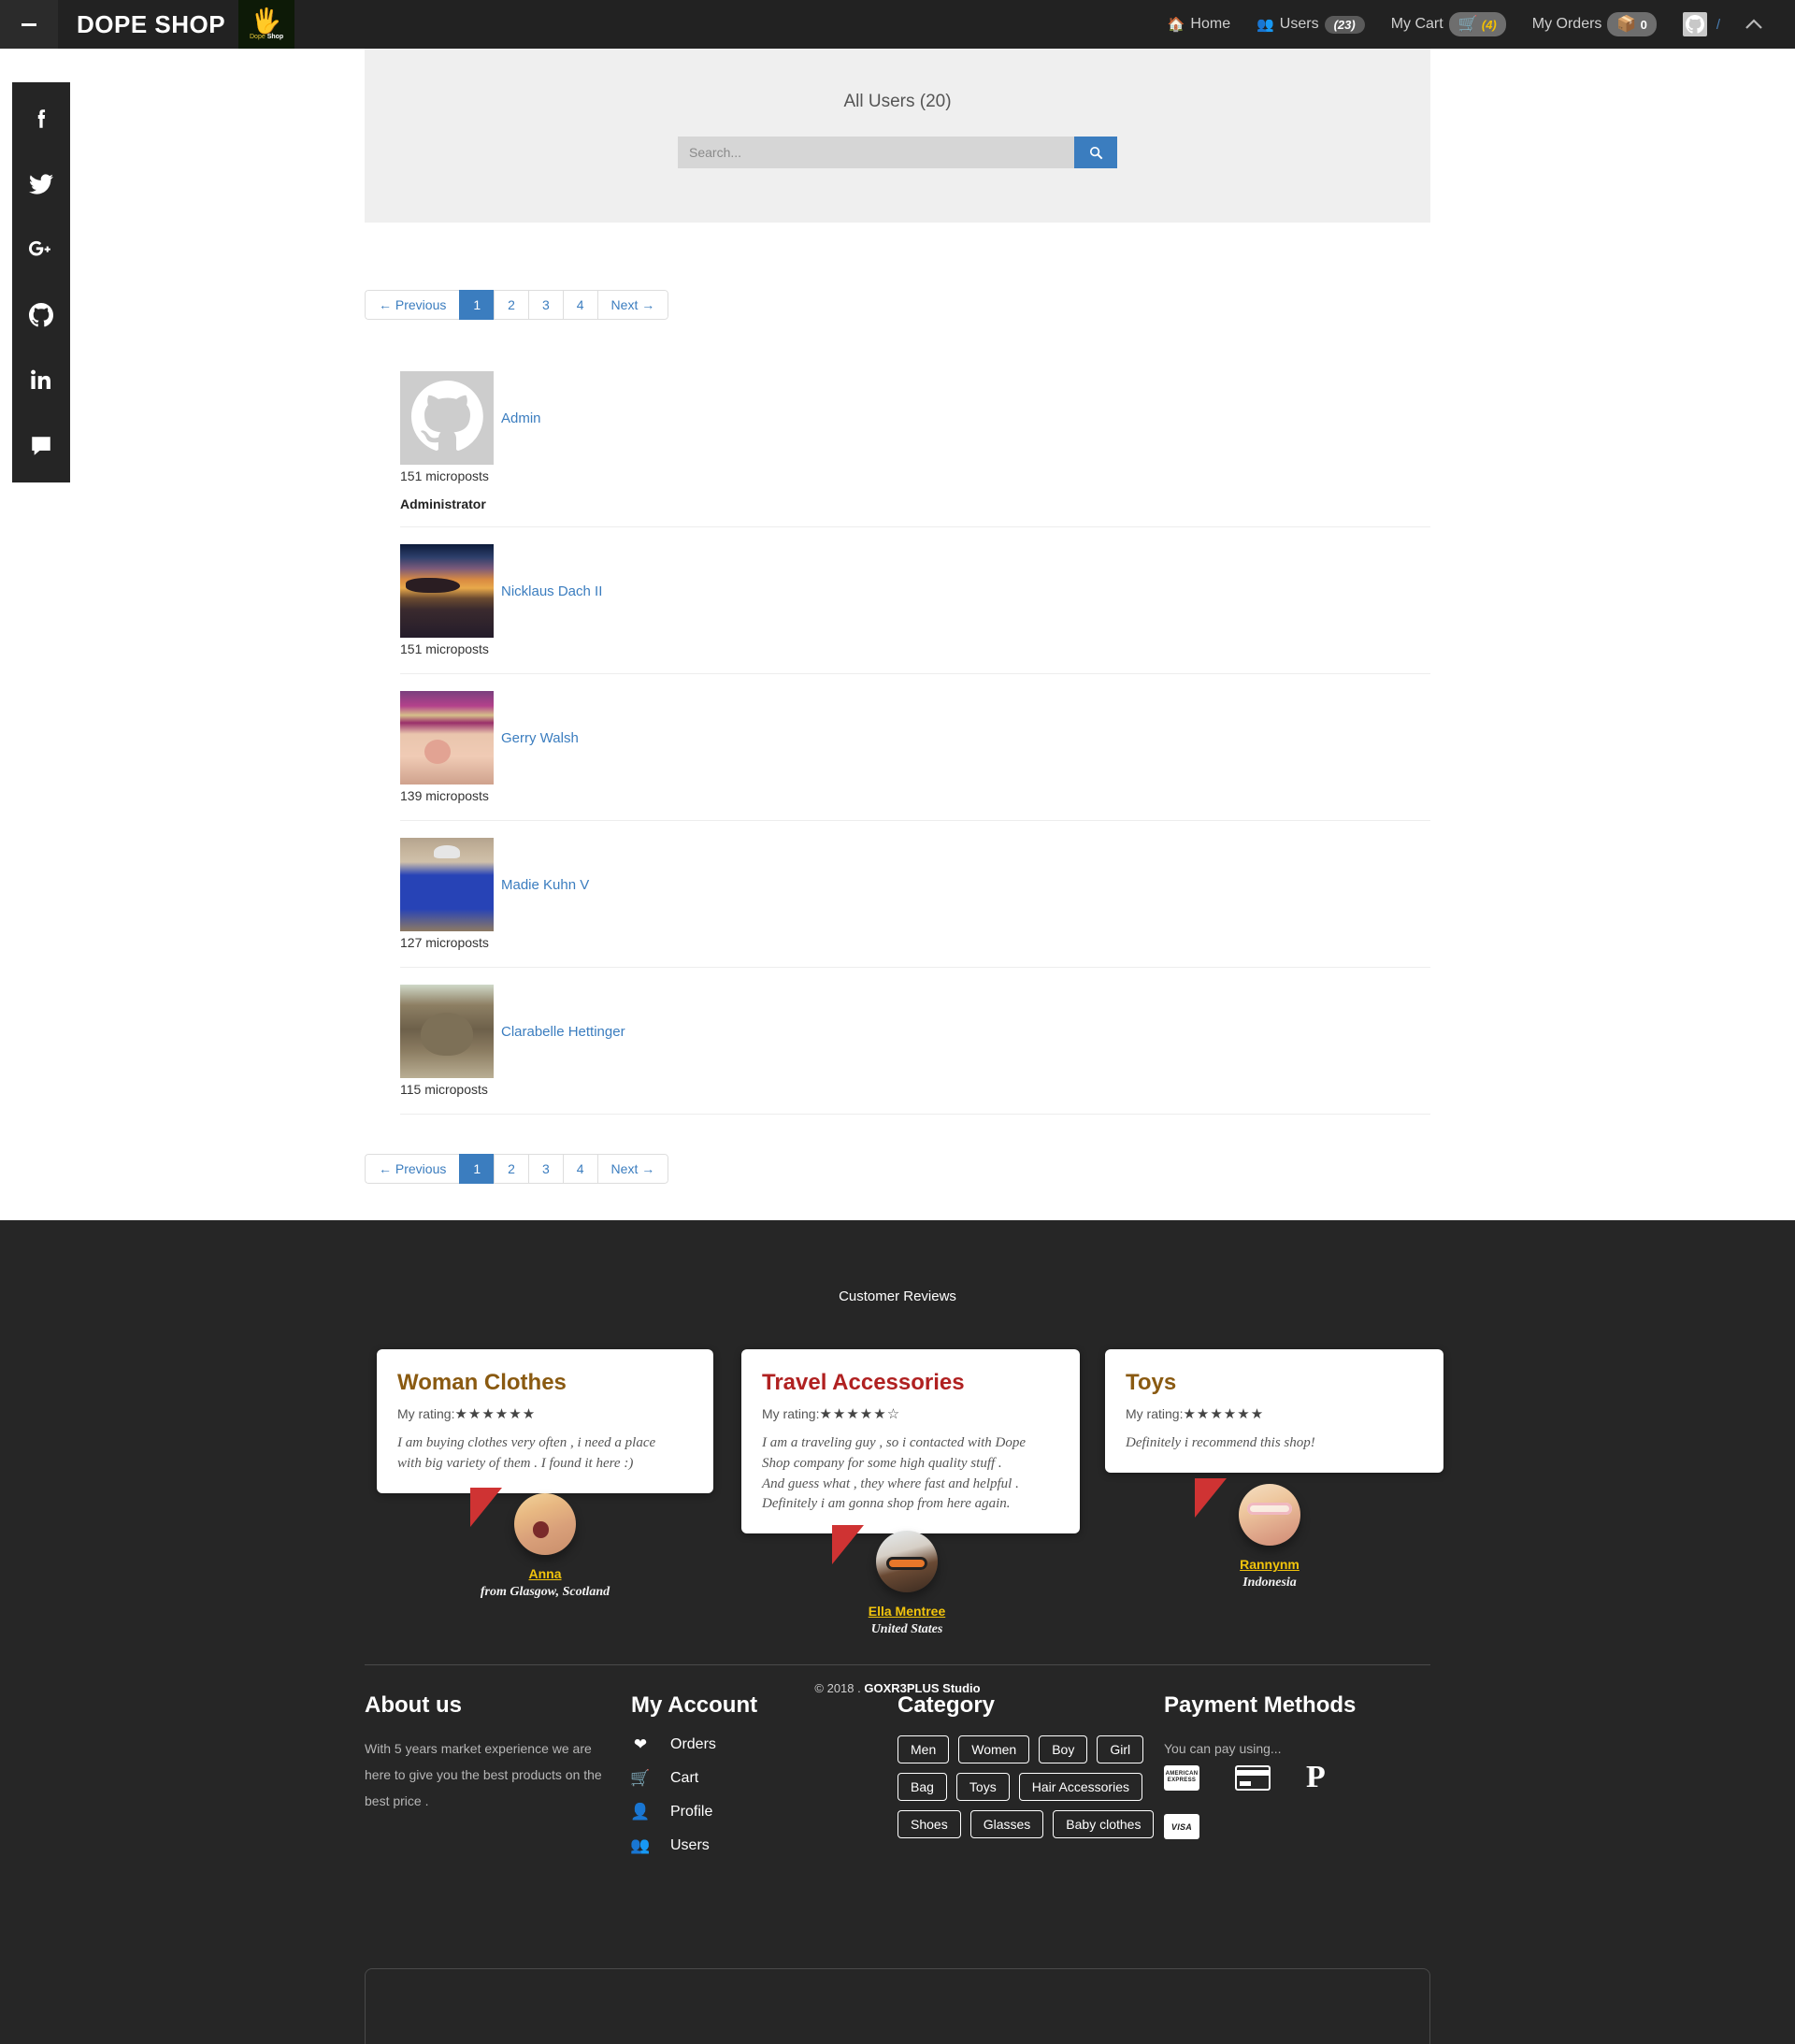  What do you see at coordinates (1151, 1382) in the screenshot?
I see `review-title: Toys` at bounding box center [1151, 1382].